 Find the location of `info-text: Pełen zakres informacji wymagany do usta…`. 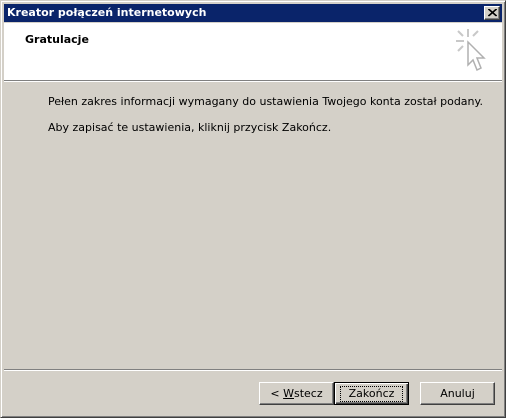

info-text: Pełen zakres informacji wymagany do usta… is located at coordinates (265, 101).